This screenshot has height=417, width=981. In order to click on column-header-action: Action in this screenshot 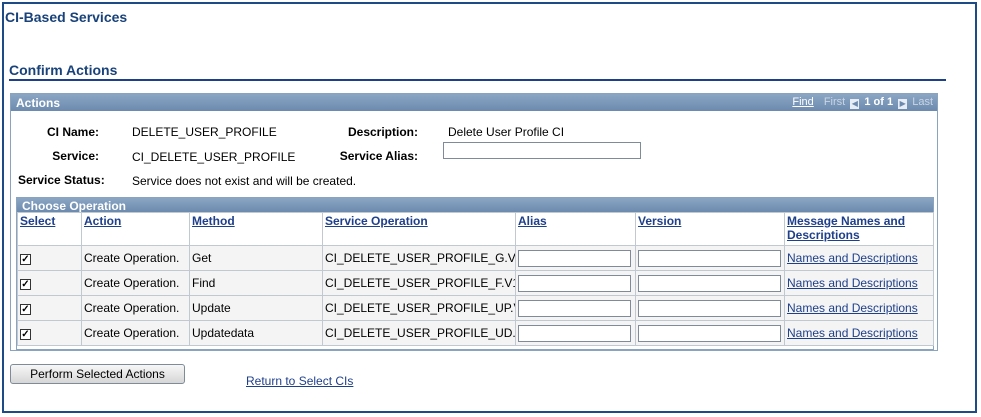, I will do `click(135, 229)`.